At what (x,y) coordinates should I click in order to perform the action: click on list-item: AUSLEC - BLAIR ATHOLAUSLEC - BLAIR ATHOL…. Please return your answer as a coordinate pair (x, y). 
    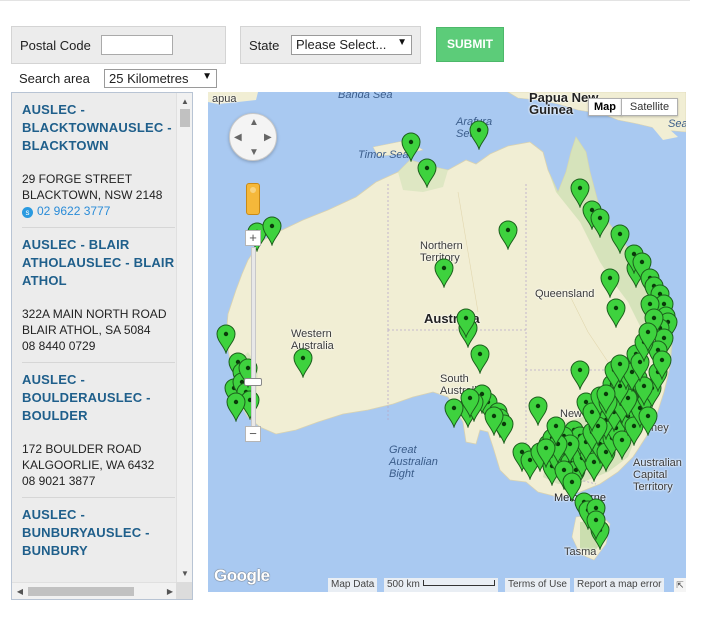
    Looking at the image, I should click on (98, 295).